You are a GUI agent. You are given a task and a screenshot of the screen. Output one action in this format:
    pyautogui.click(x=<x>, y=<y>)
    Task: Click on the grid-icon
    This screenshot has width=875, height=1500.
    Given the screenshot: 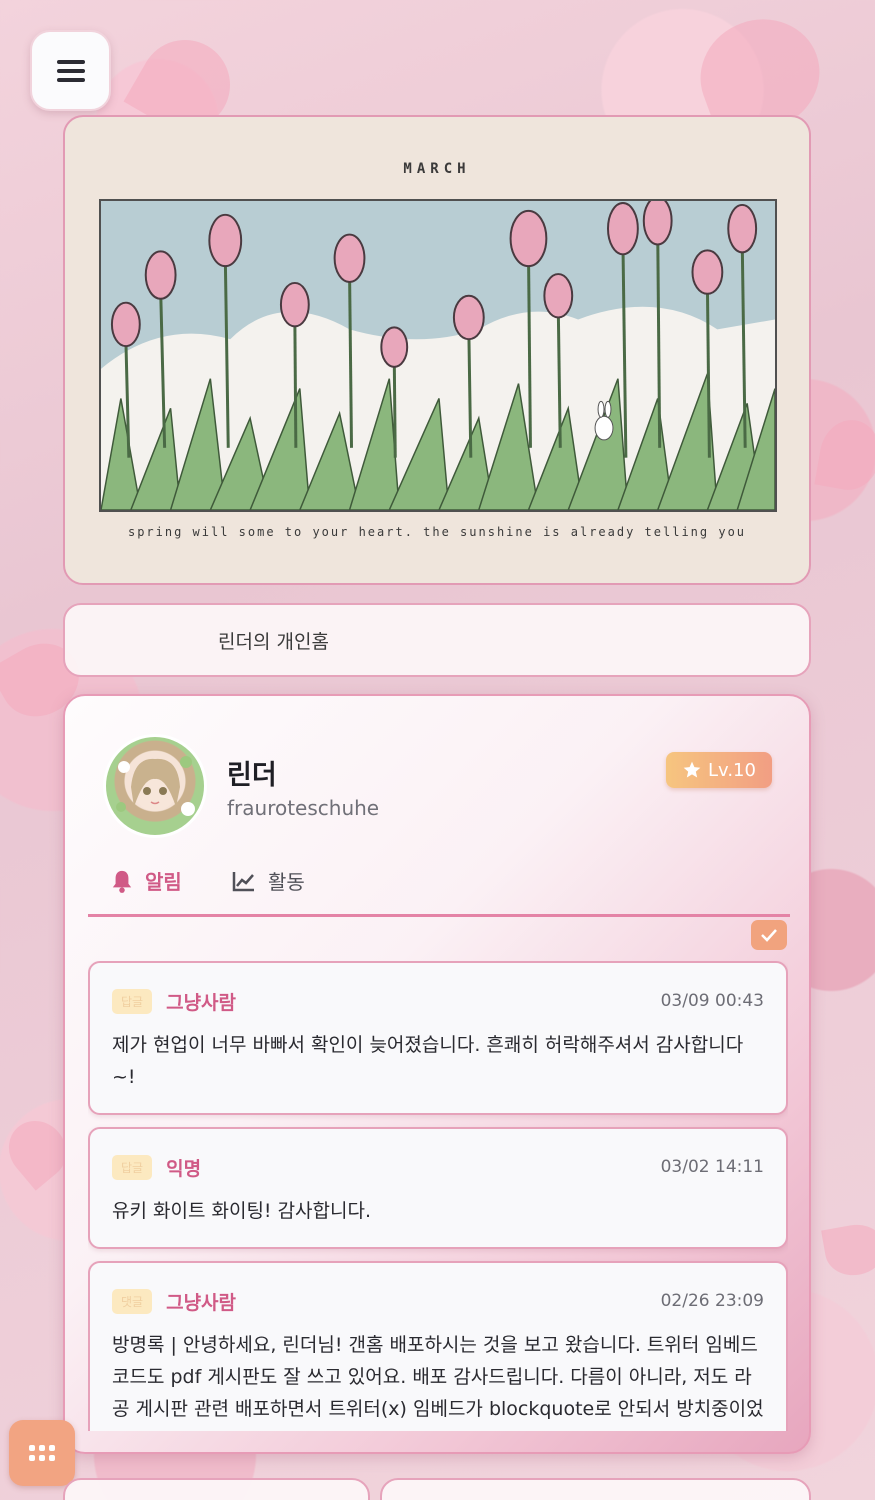 What is the action you would take?
    pyautogui.click(x=42, y=1453)
    